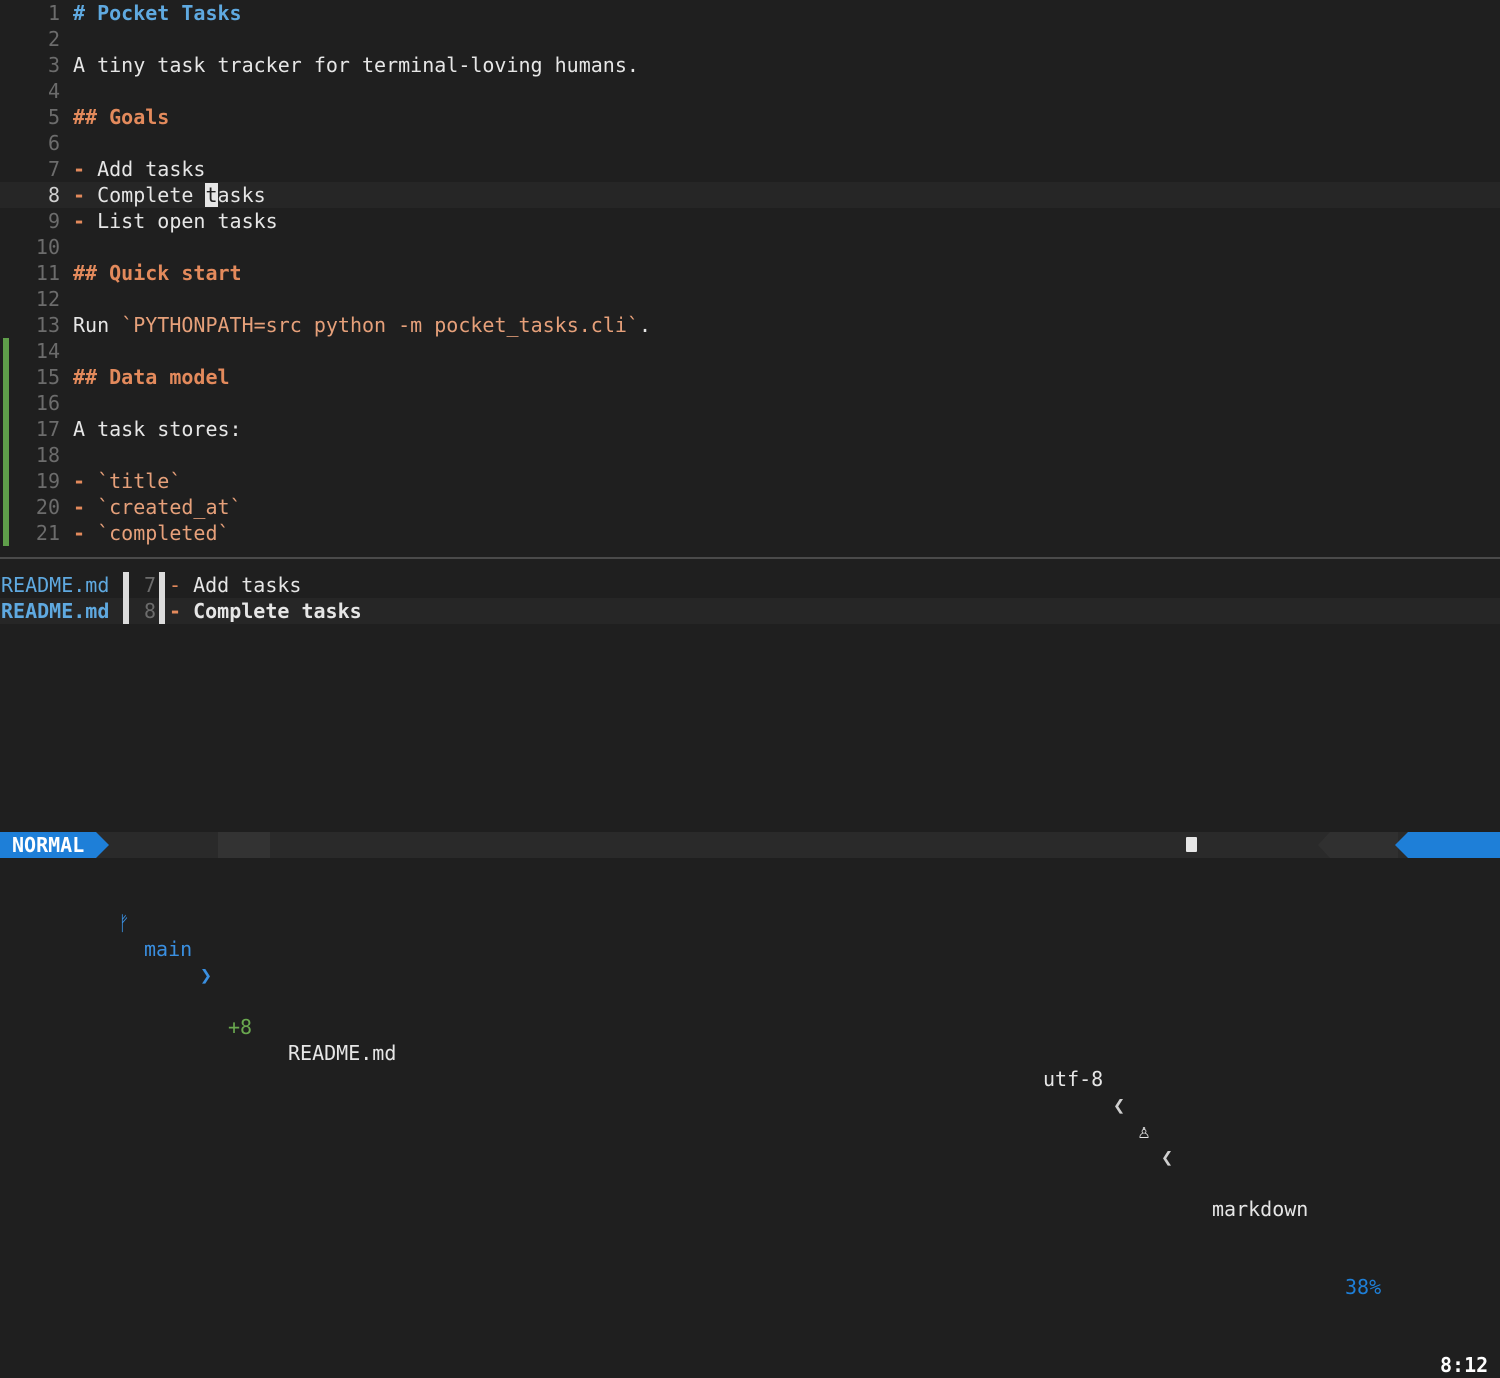 This screenshot has width=1500, height=1378. Describe the element at coordinates (53, 39) in the screenshot. I see `line-number: 2` at that location.